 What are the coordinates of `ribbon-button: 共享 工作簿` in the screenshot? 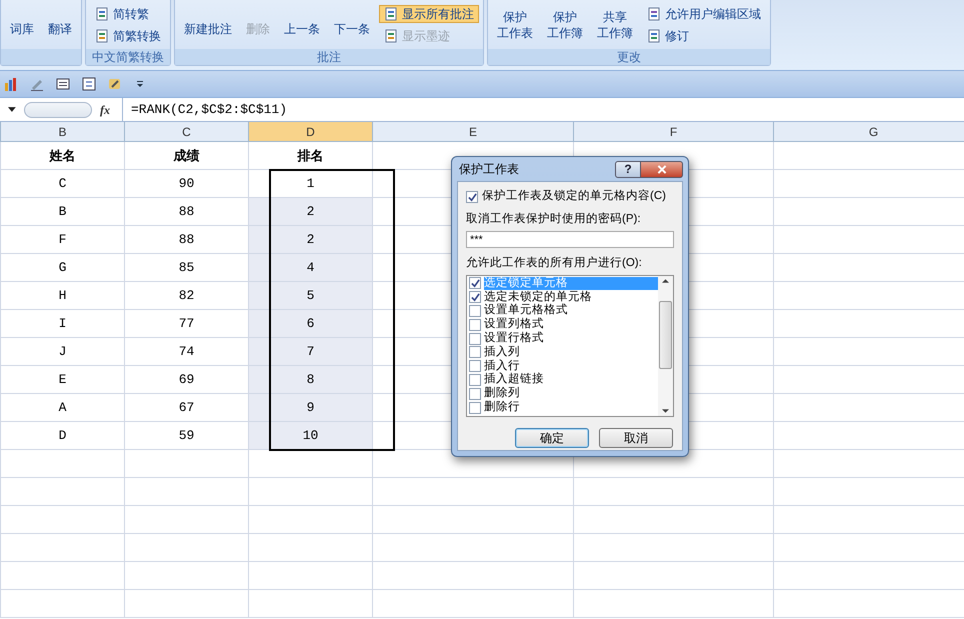 It's located at (615, 25).